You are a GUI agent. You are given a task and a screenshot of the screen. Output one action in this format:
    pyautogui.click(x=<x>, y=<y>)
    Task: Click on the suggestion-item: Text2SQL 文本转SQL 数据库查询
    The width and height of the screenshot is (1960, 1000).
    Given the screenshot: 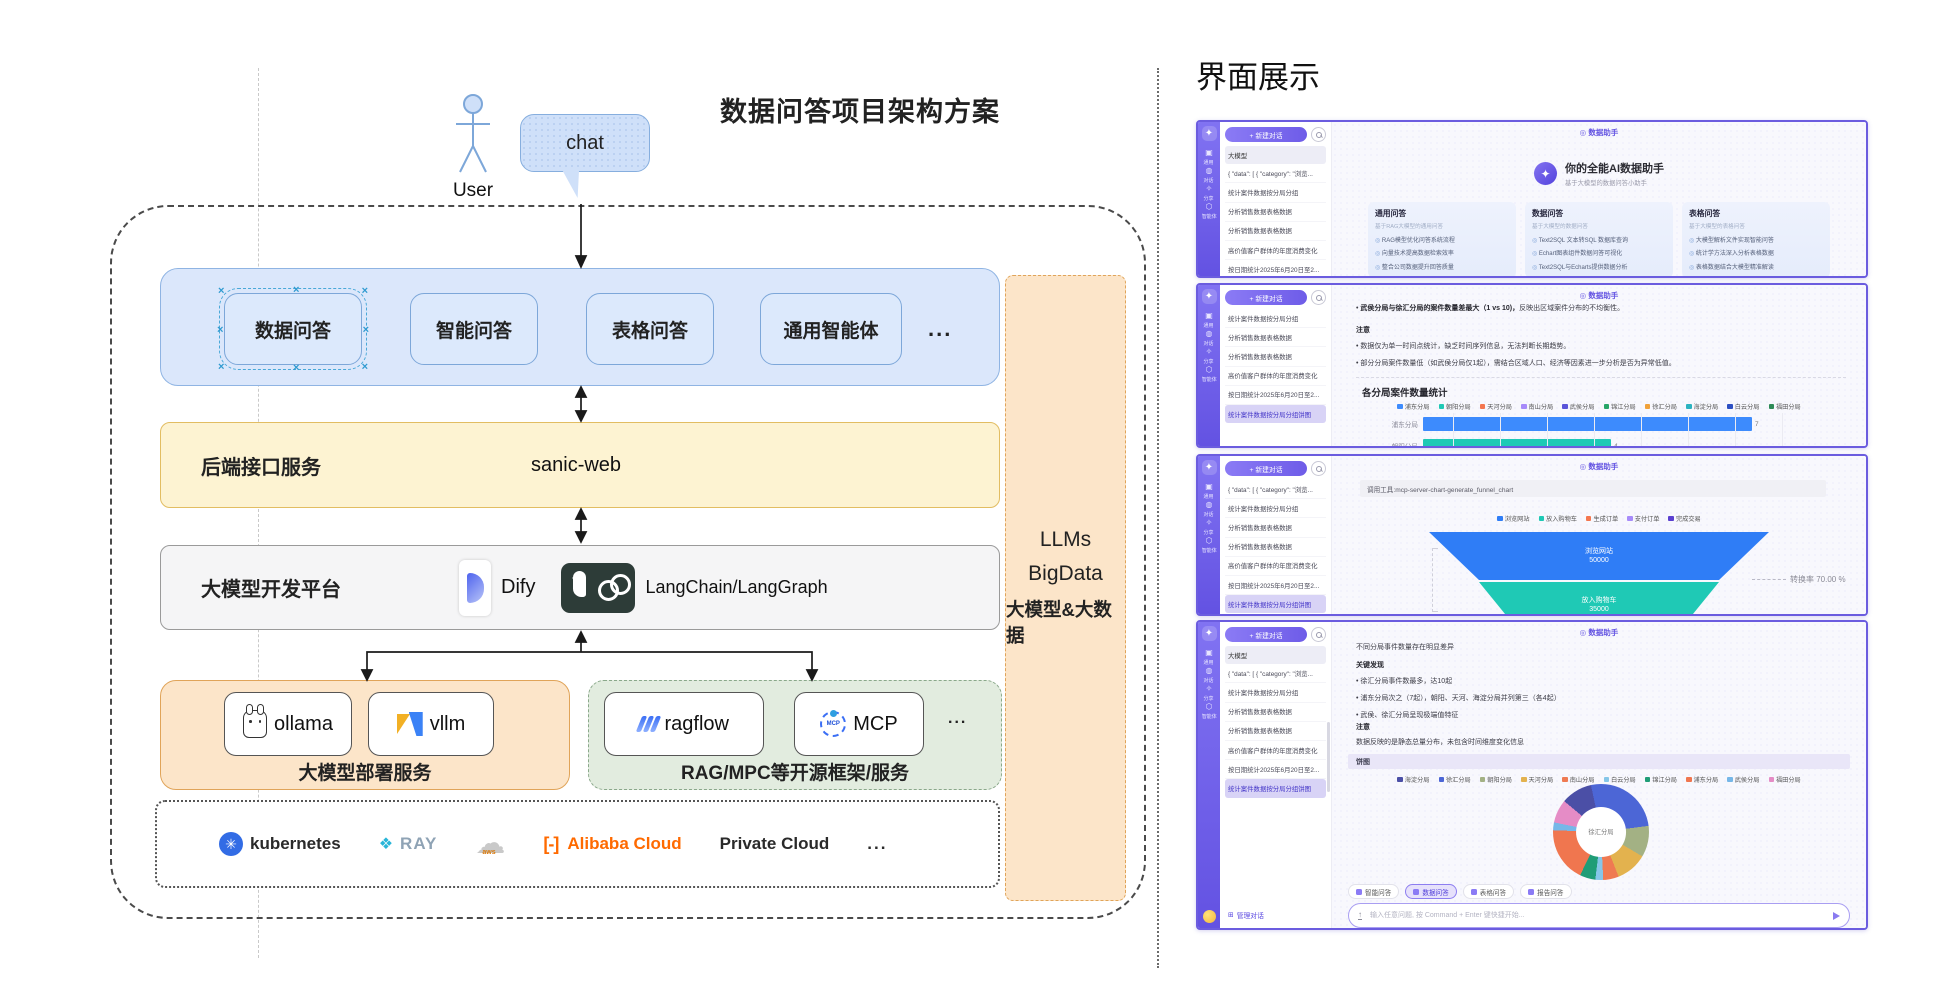 What is the action you would take?
    pyautogui.click(x=1599, y=239)
    